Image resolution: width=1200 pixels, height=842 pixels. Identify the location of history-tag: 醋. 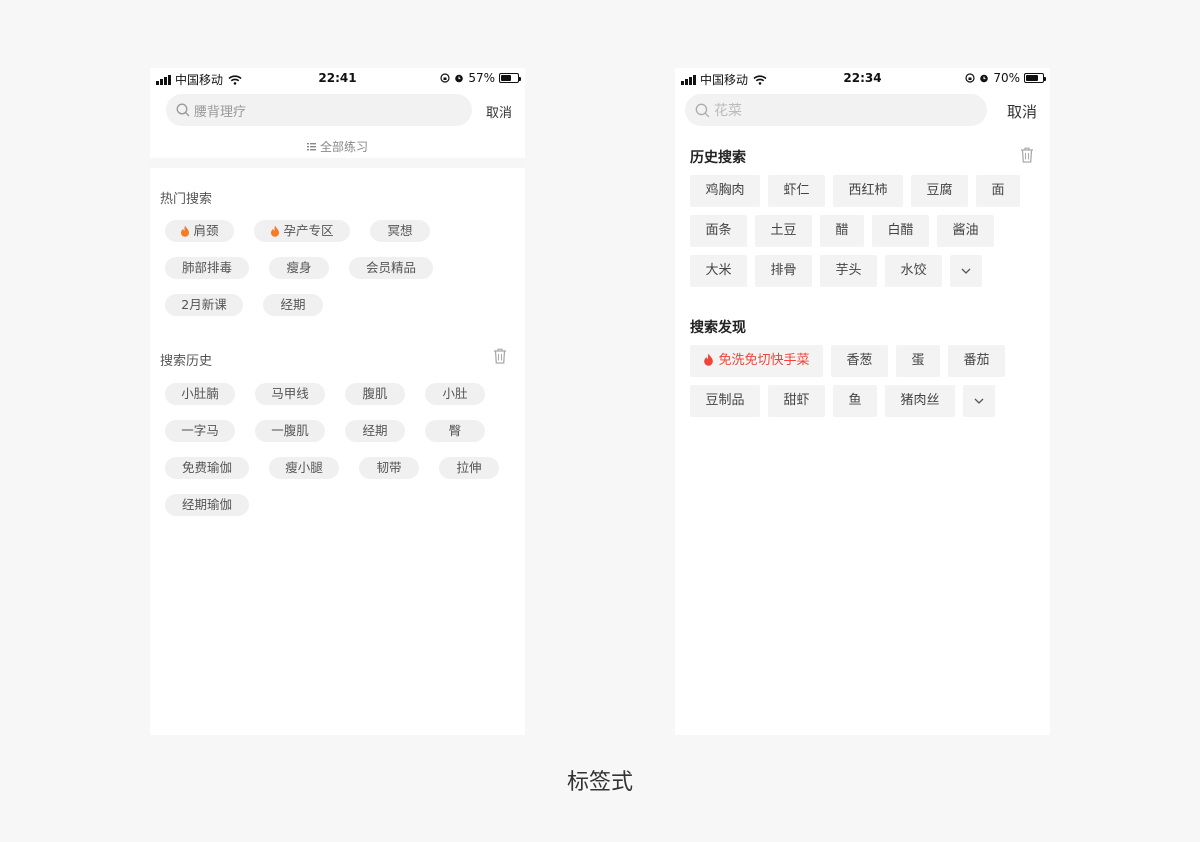
(842, 231).